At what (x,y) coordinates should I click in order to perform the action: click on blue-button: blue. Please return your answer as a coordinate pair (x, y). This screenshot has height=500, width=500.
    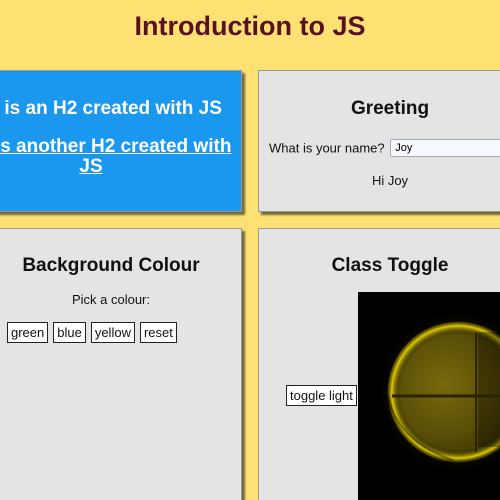
    Looking at the image, I should click on (69, 332).